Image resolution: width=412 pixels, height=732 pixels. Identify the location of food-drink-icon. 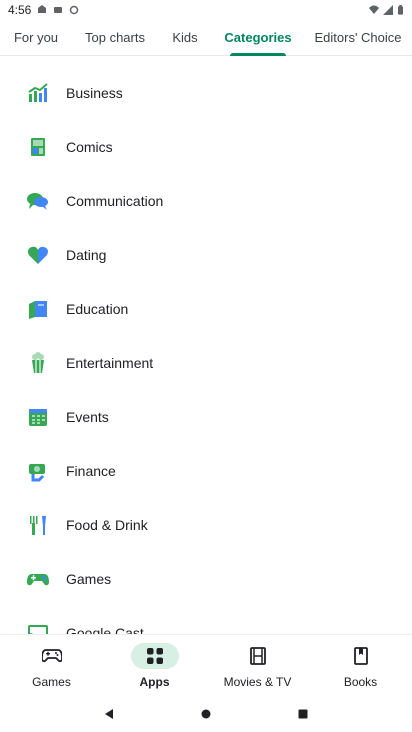
(38, 525).